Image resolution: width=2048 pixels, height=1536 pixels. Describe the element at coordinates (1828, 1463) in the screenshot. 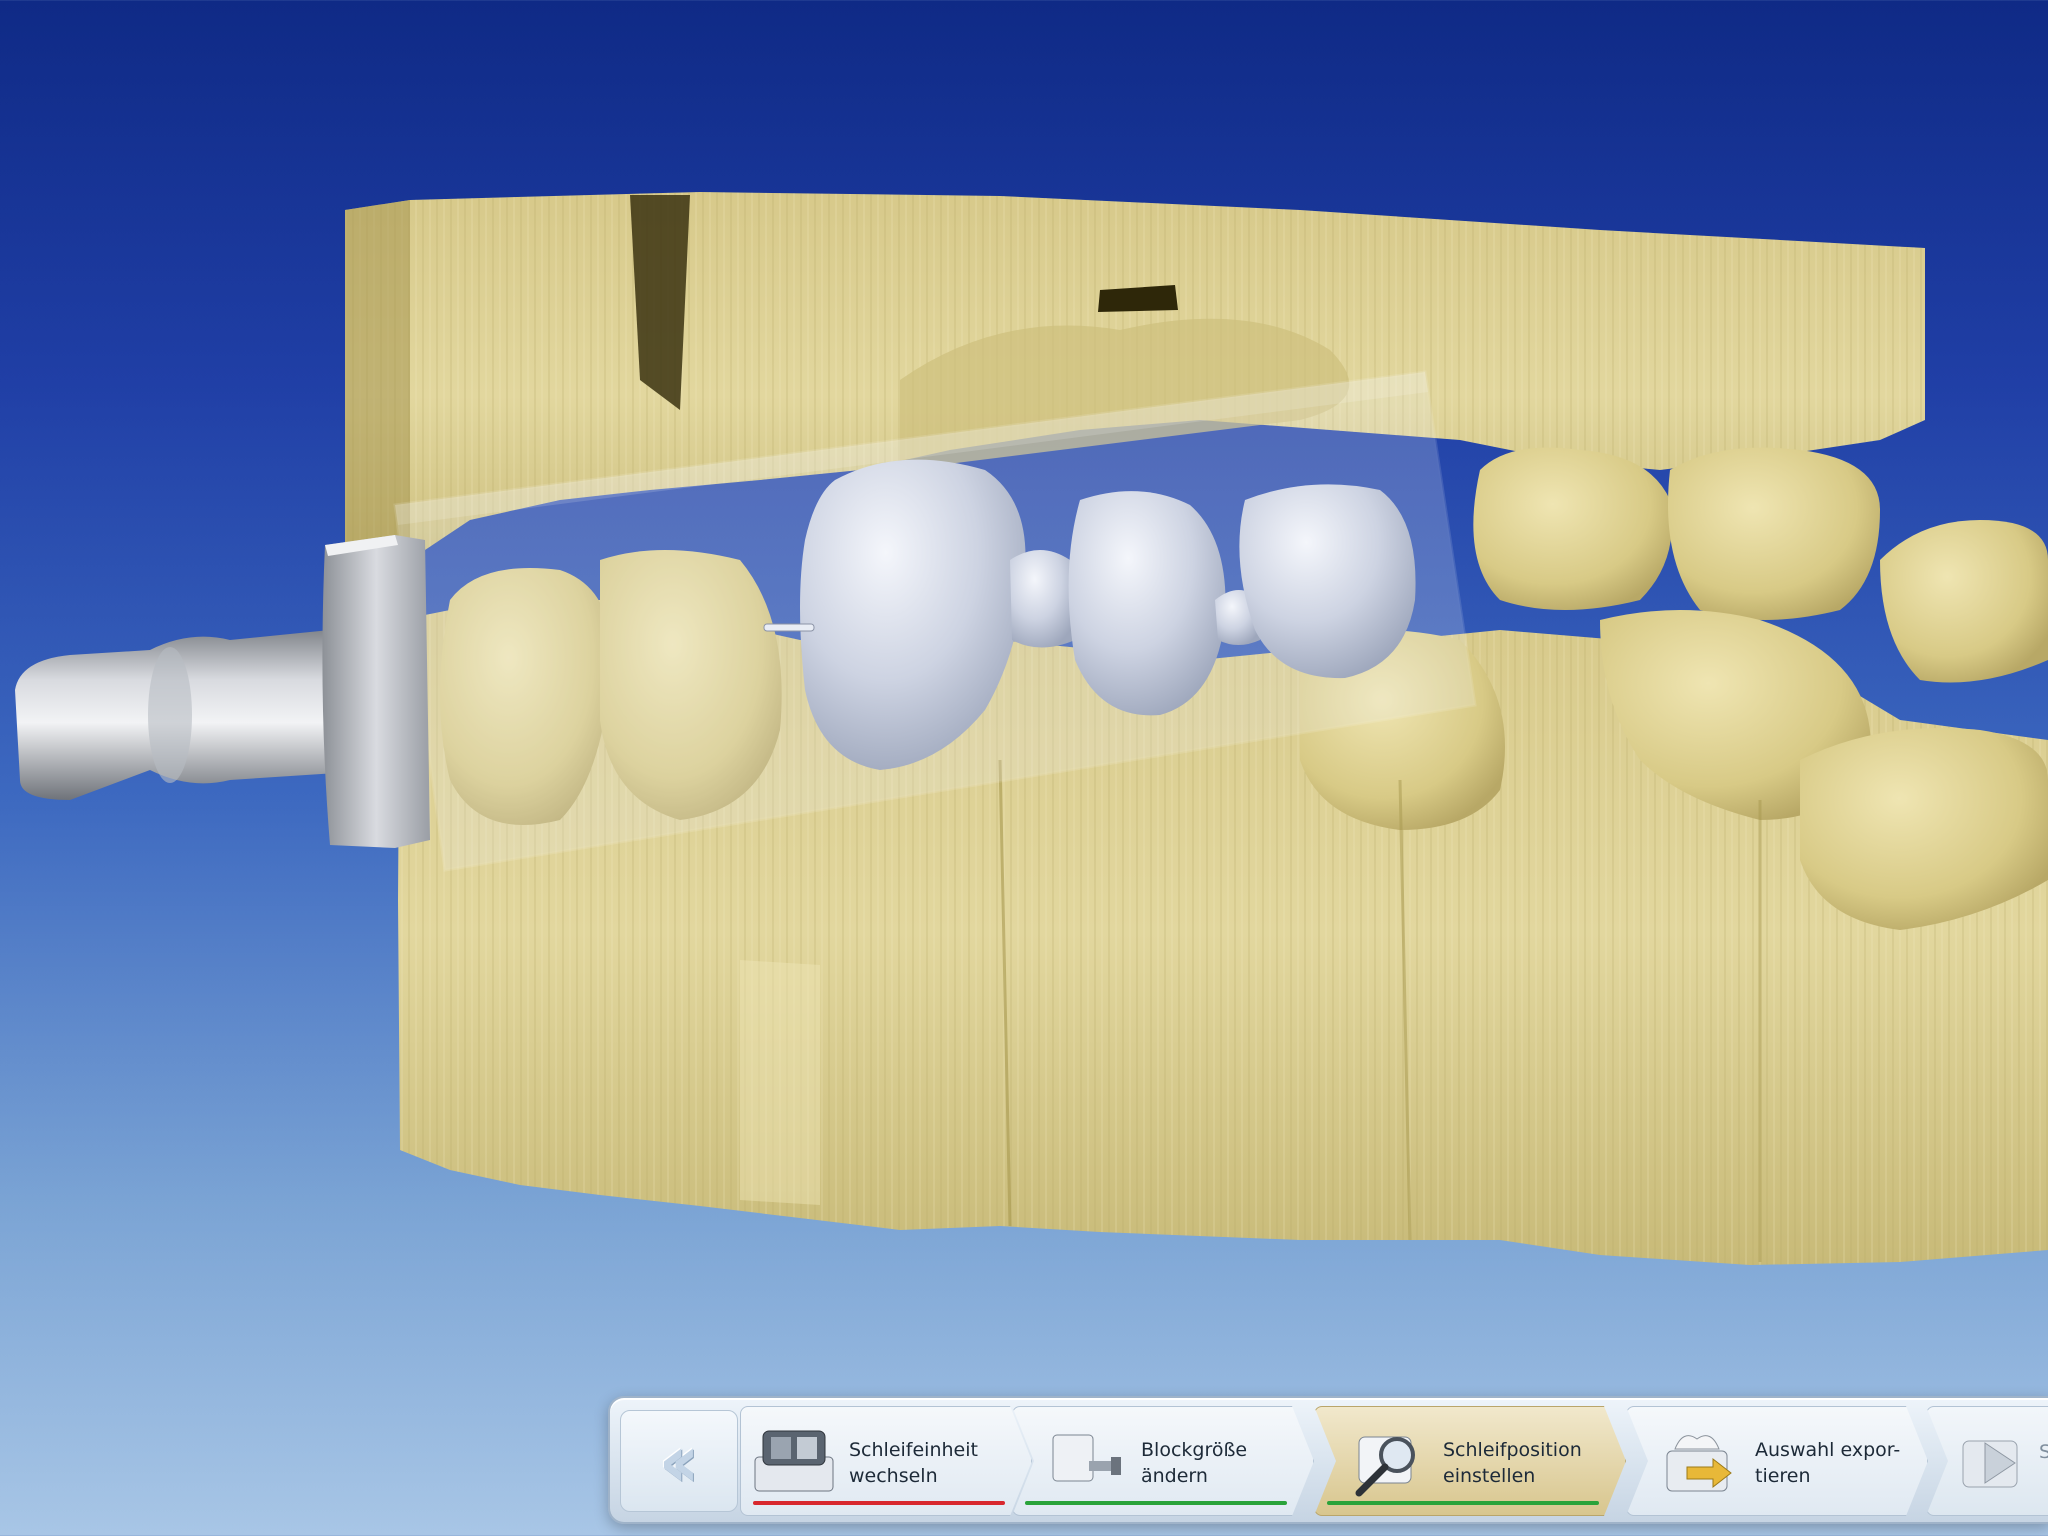

I see `step-label: Auswahl expor- tieren` at that location.